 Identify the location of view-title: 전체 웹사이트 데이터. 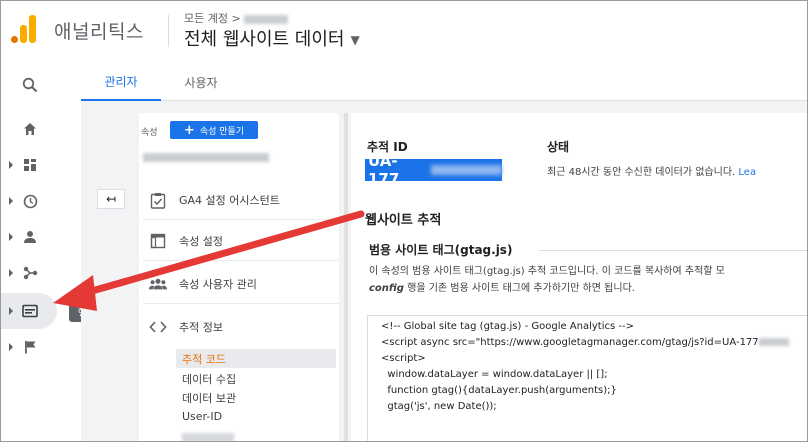
(264, 39).